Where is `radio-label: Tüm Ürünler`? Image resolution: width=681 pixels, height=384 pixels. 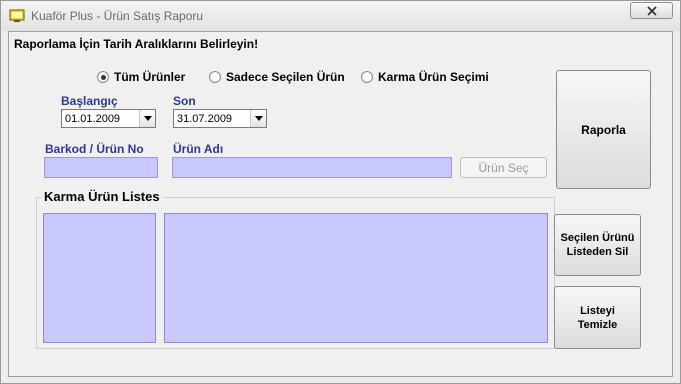
radio-label: Tüm Ürünler is located at coordinates (150, 77).